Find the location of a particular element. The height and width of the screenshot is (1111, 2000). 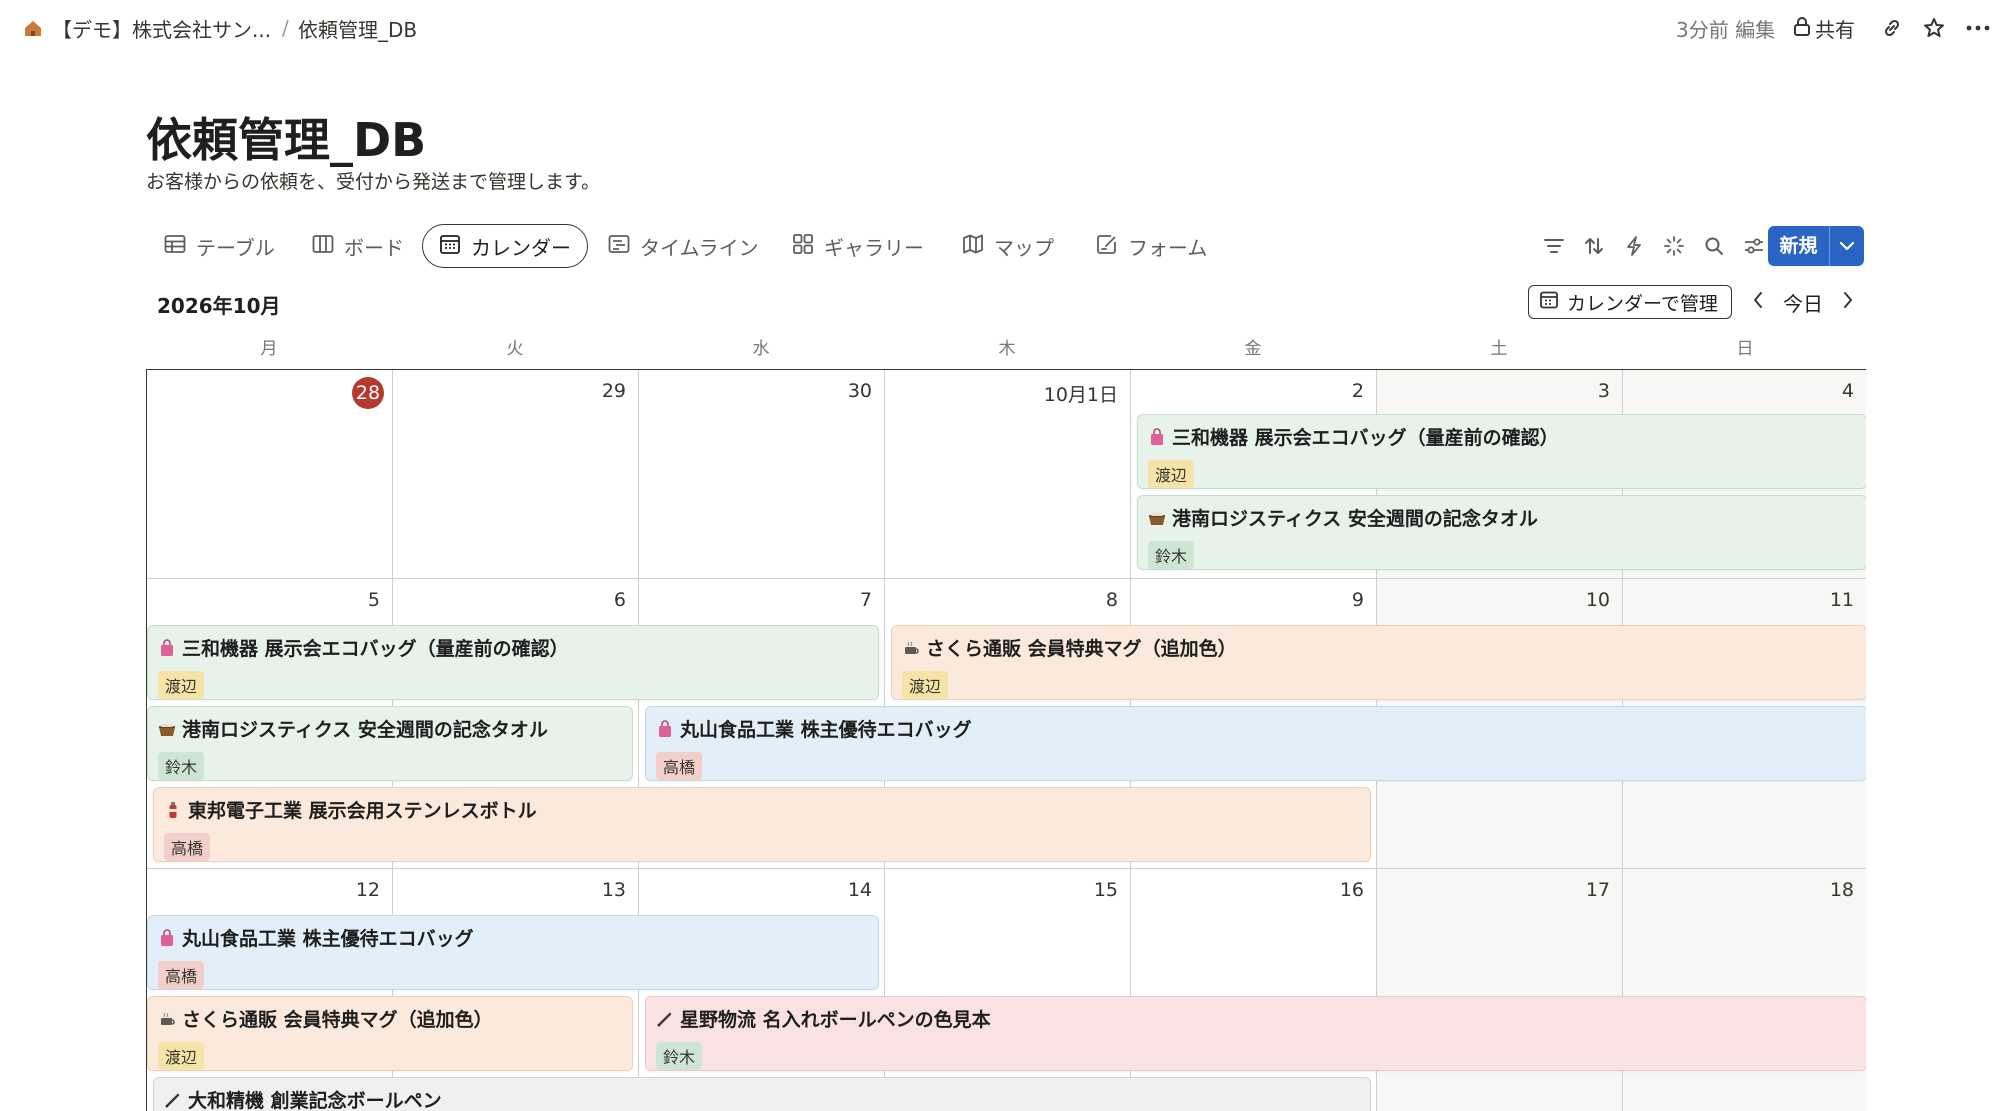

tab-label: フォーム is located at coordinates (1168, 247).